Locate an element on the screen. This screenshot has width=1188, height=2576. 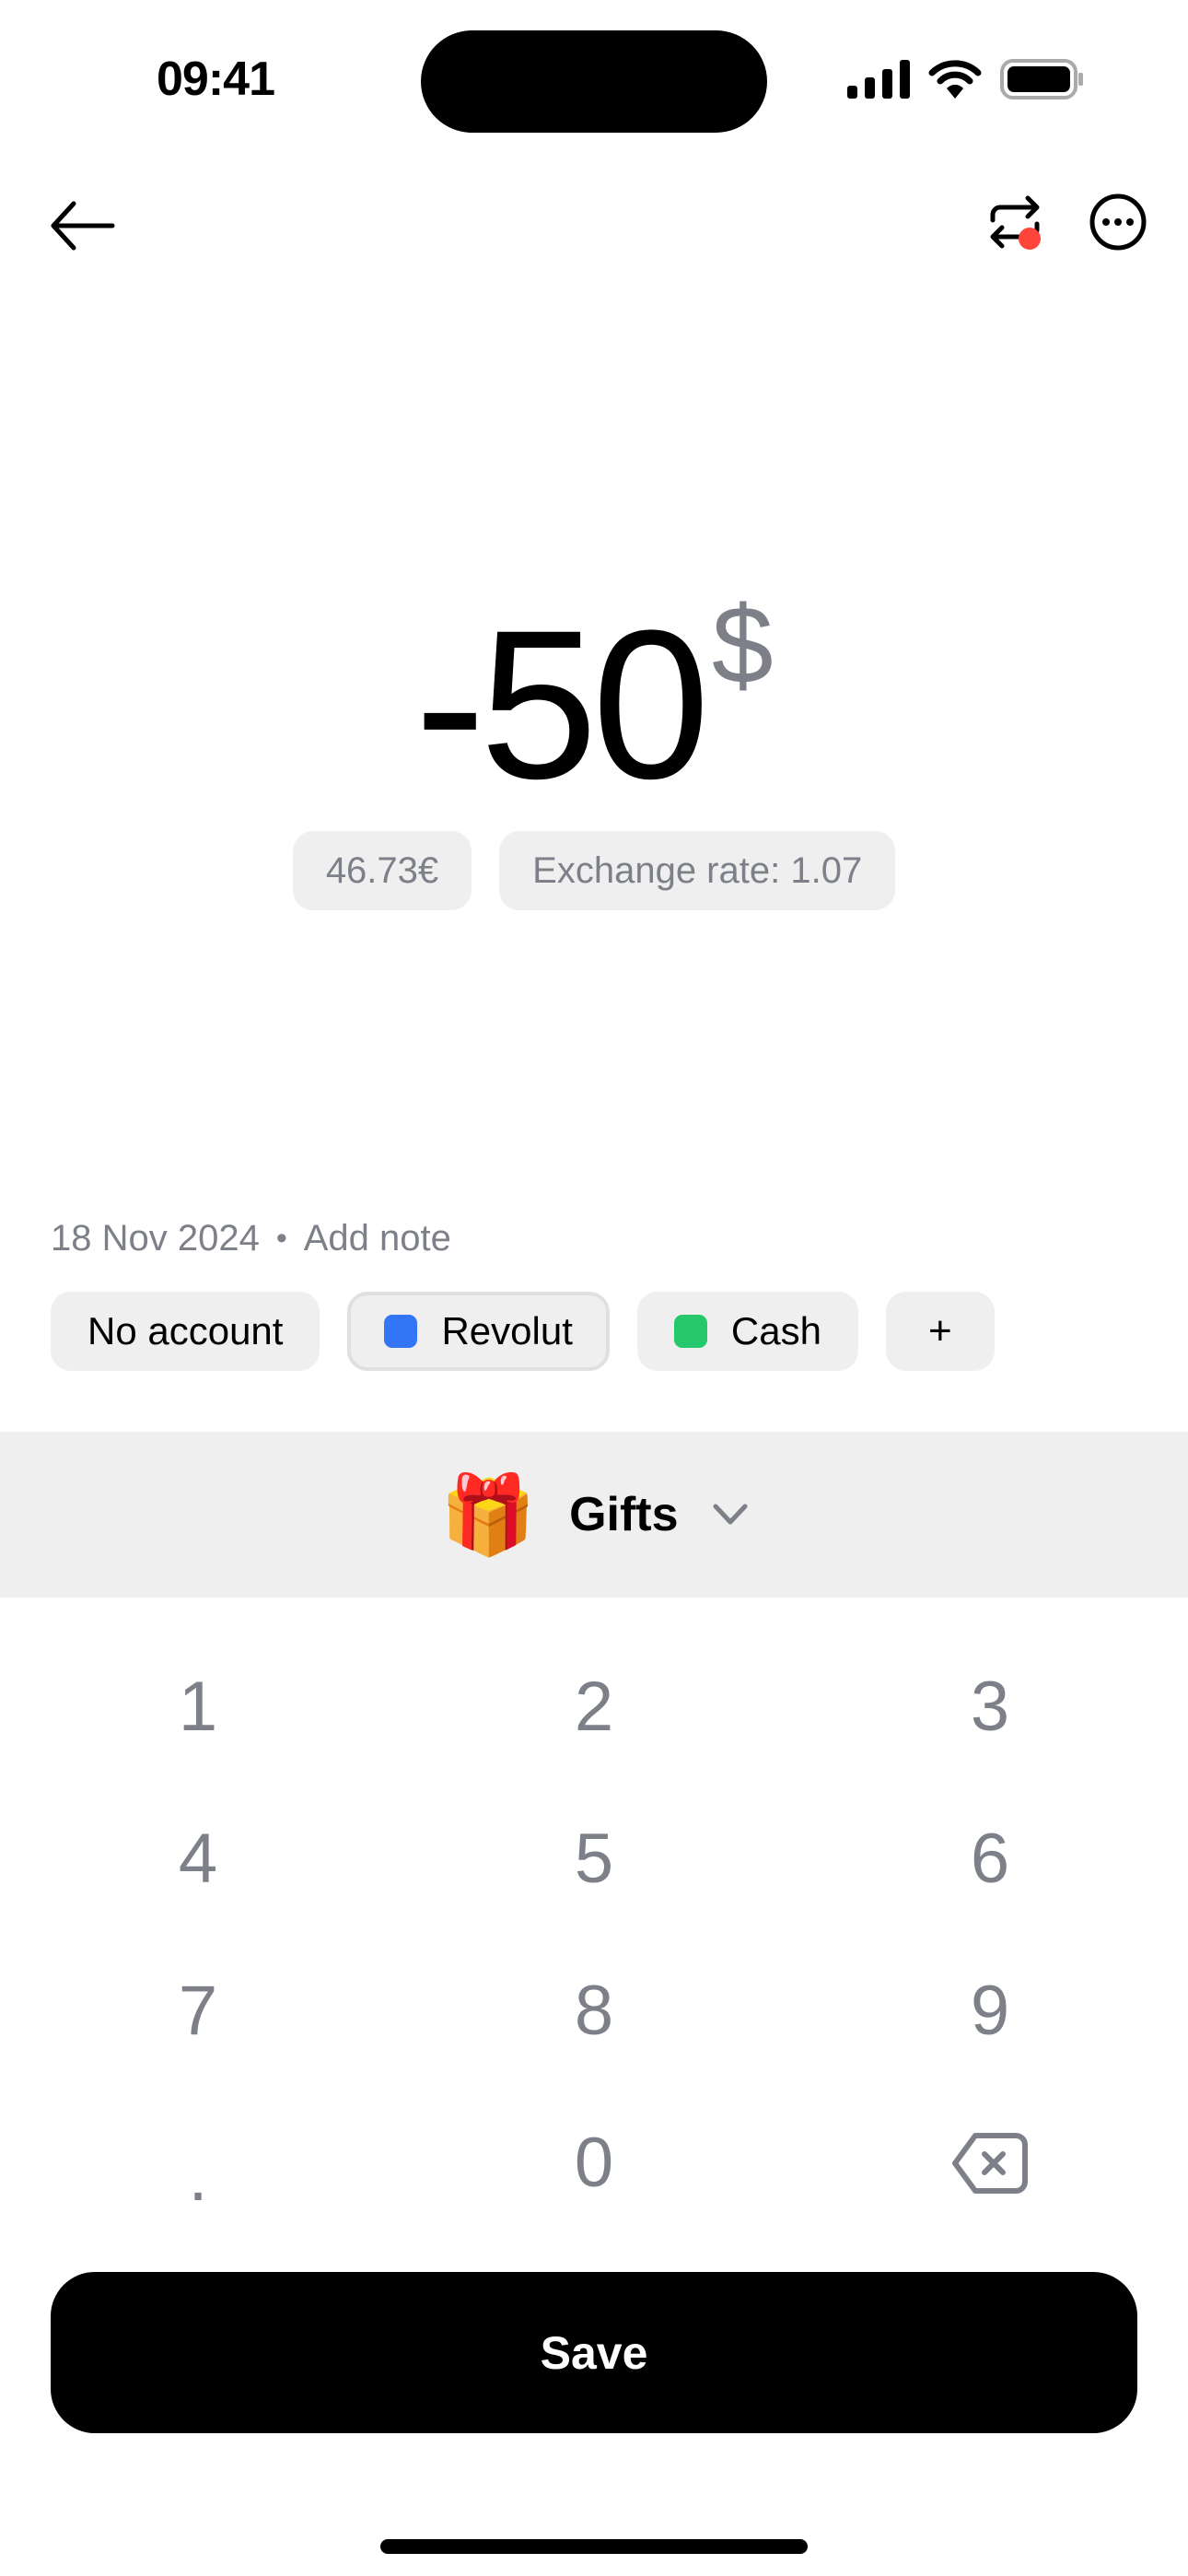
meta-line: 18 Nov 2024 • Add note is located at coordinates (251, 1238).